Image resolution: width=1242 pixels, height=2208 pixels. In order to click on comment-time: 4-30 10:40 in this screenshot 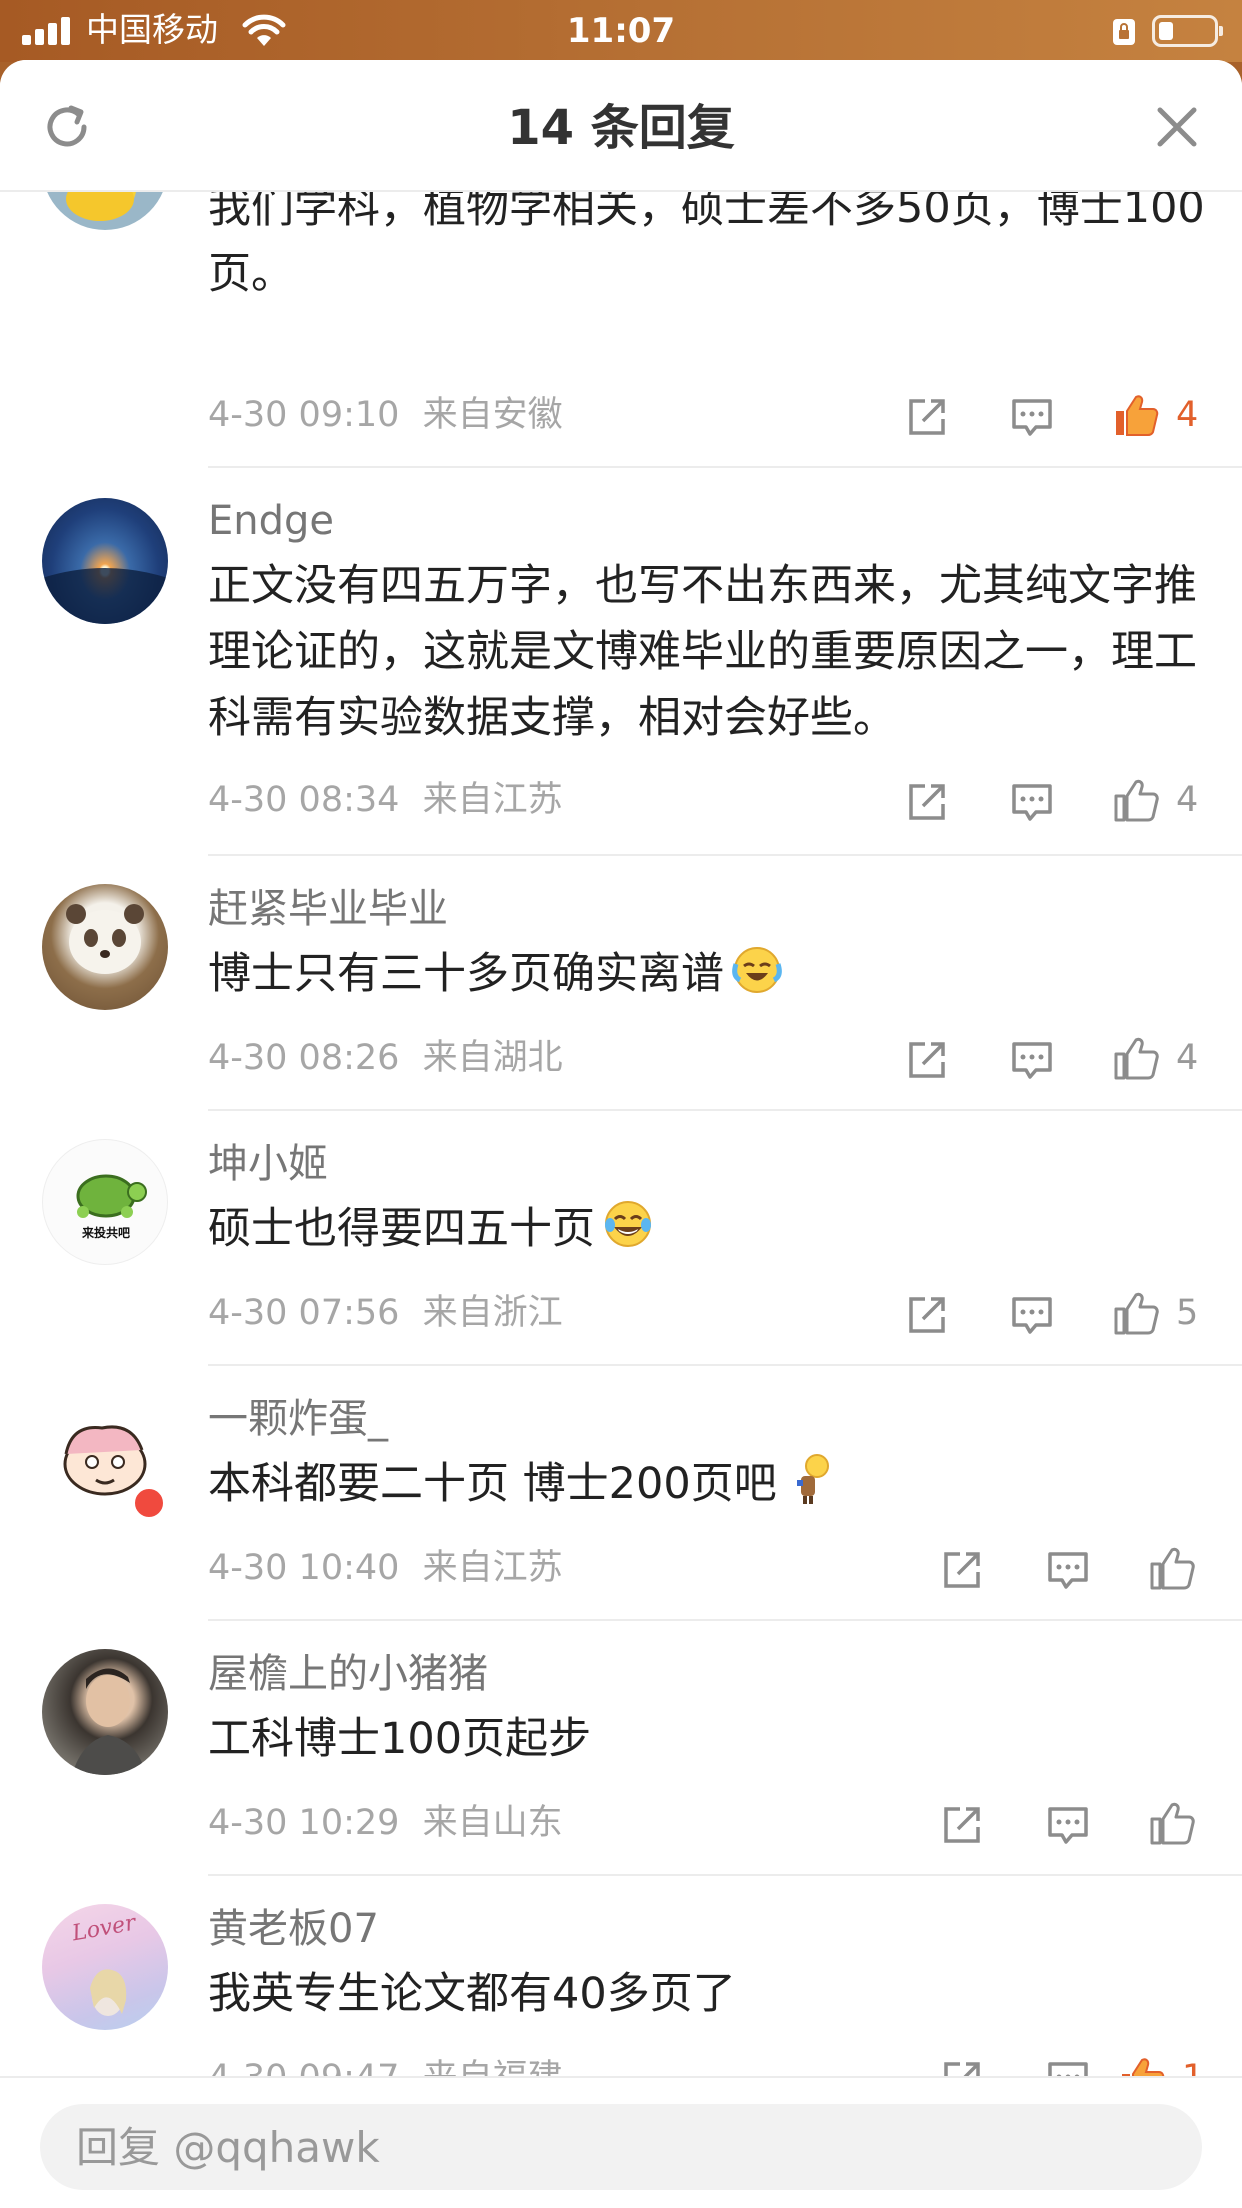, I will do `click(304, 1568)`.